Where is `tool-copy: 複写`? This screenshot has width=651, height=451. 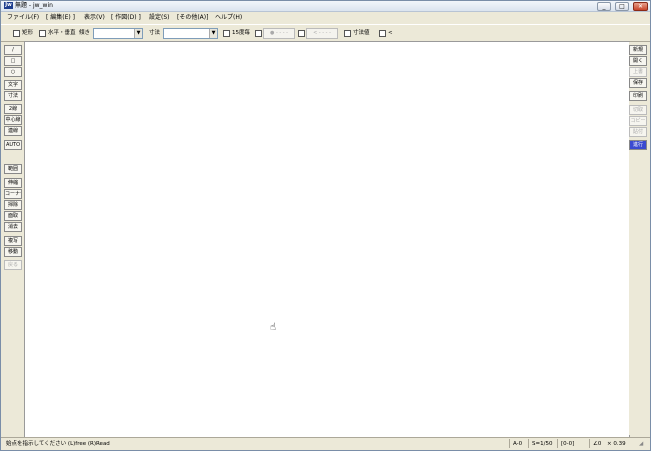
tool-copy: 複写 is located at coordinates (13, 241).